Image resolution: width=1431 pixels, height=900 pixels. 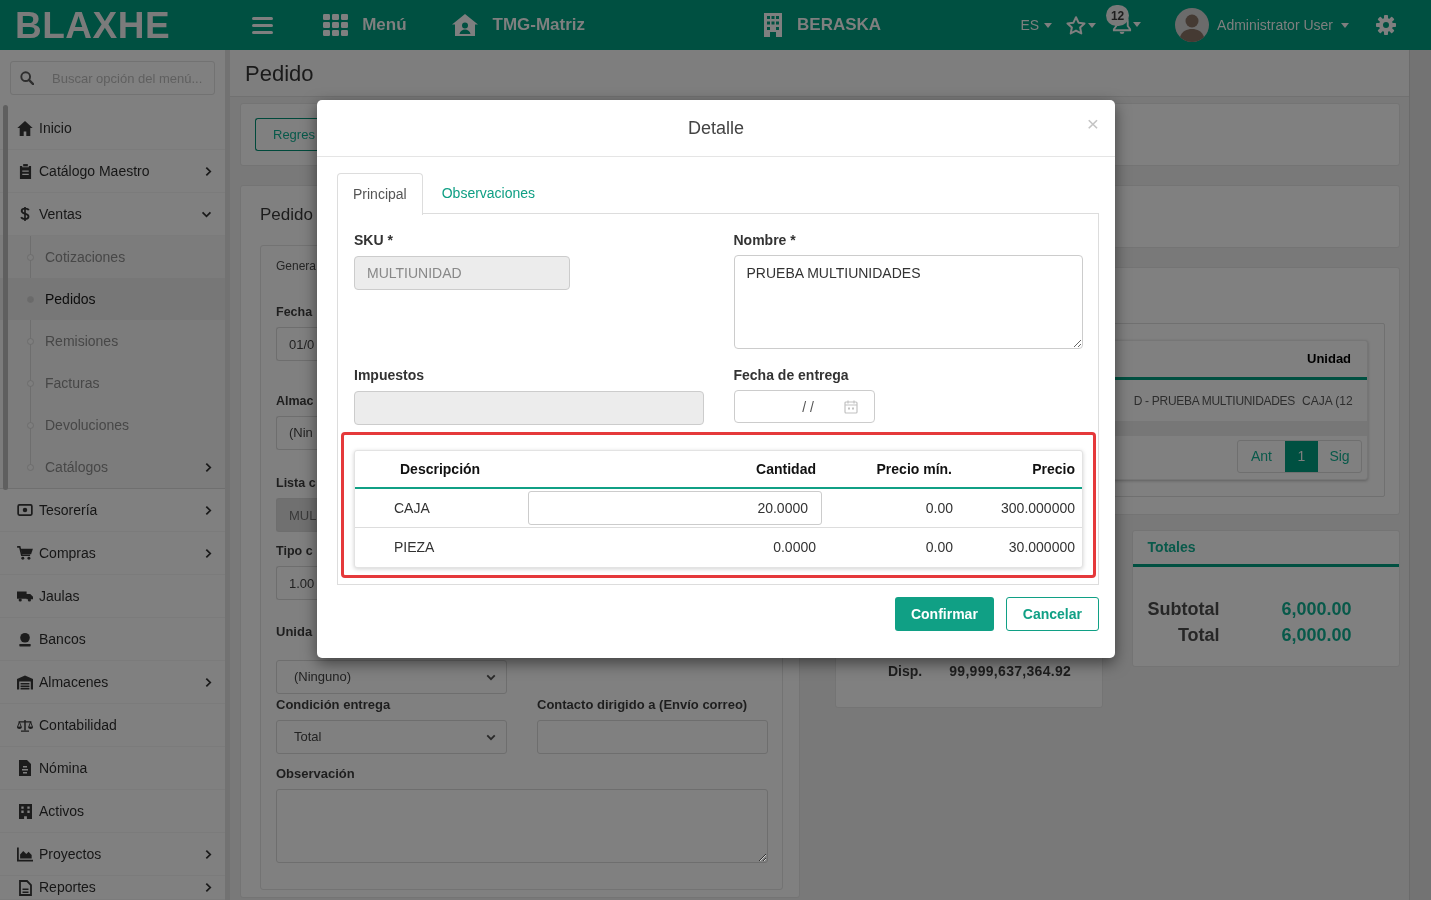 What do you see at coordinates (25, 887) in the screenshot?
I see `file-icon` at bounding box center [25, 887].